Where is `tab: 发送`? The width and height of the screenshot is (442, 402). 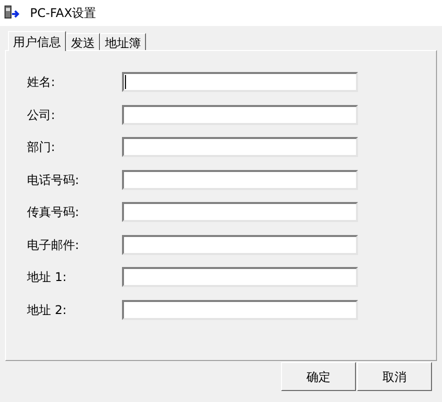 tab: 发送 is located at coordinates (83, 41).